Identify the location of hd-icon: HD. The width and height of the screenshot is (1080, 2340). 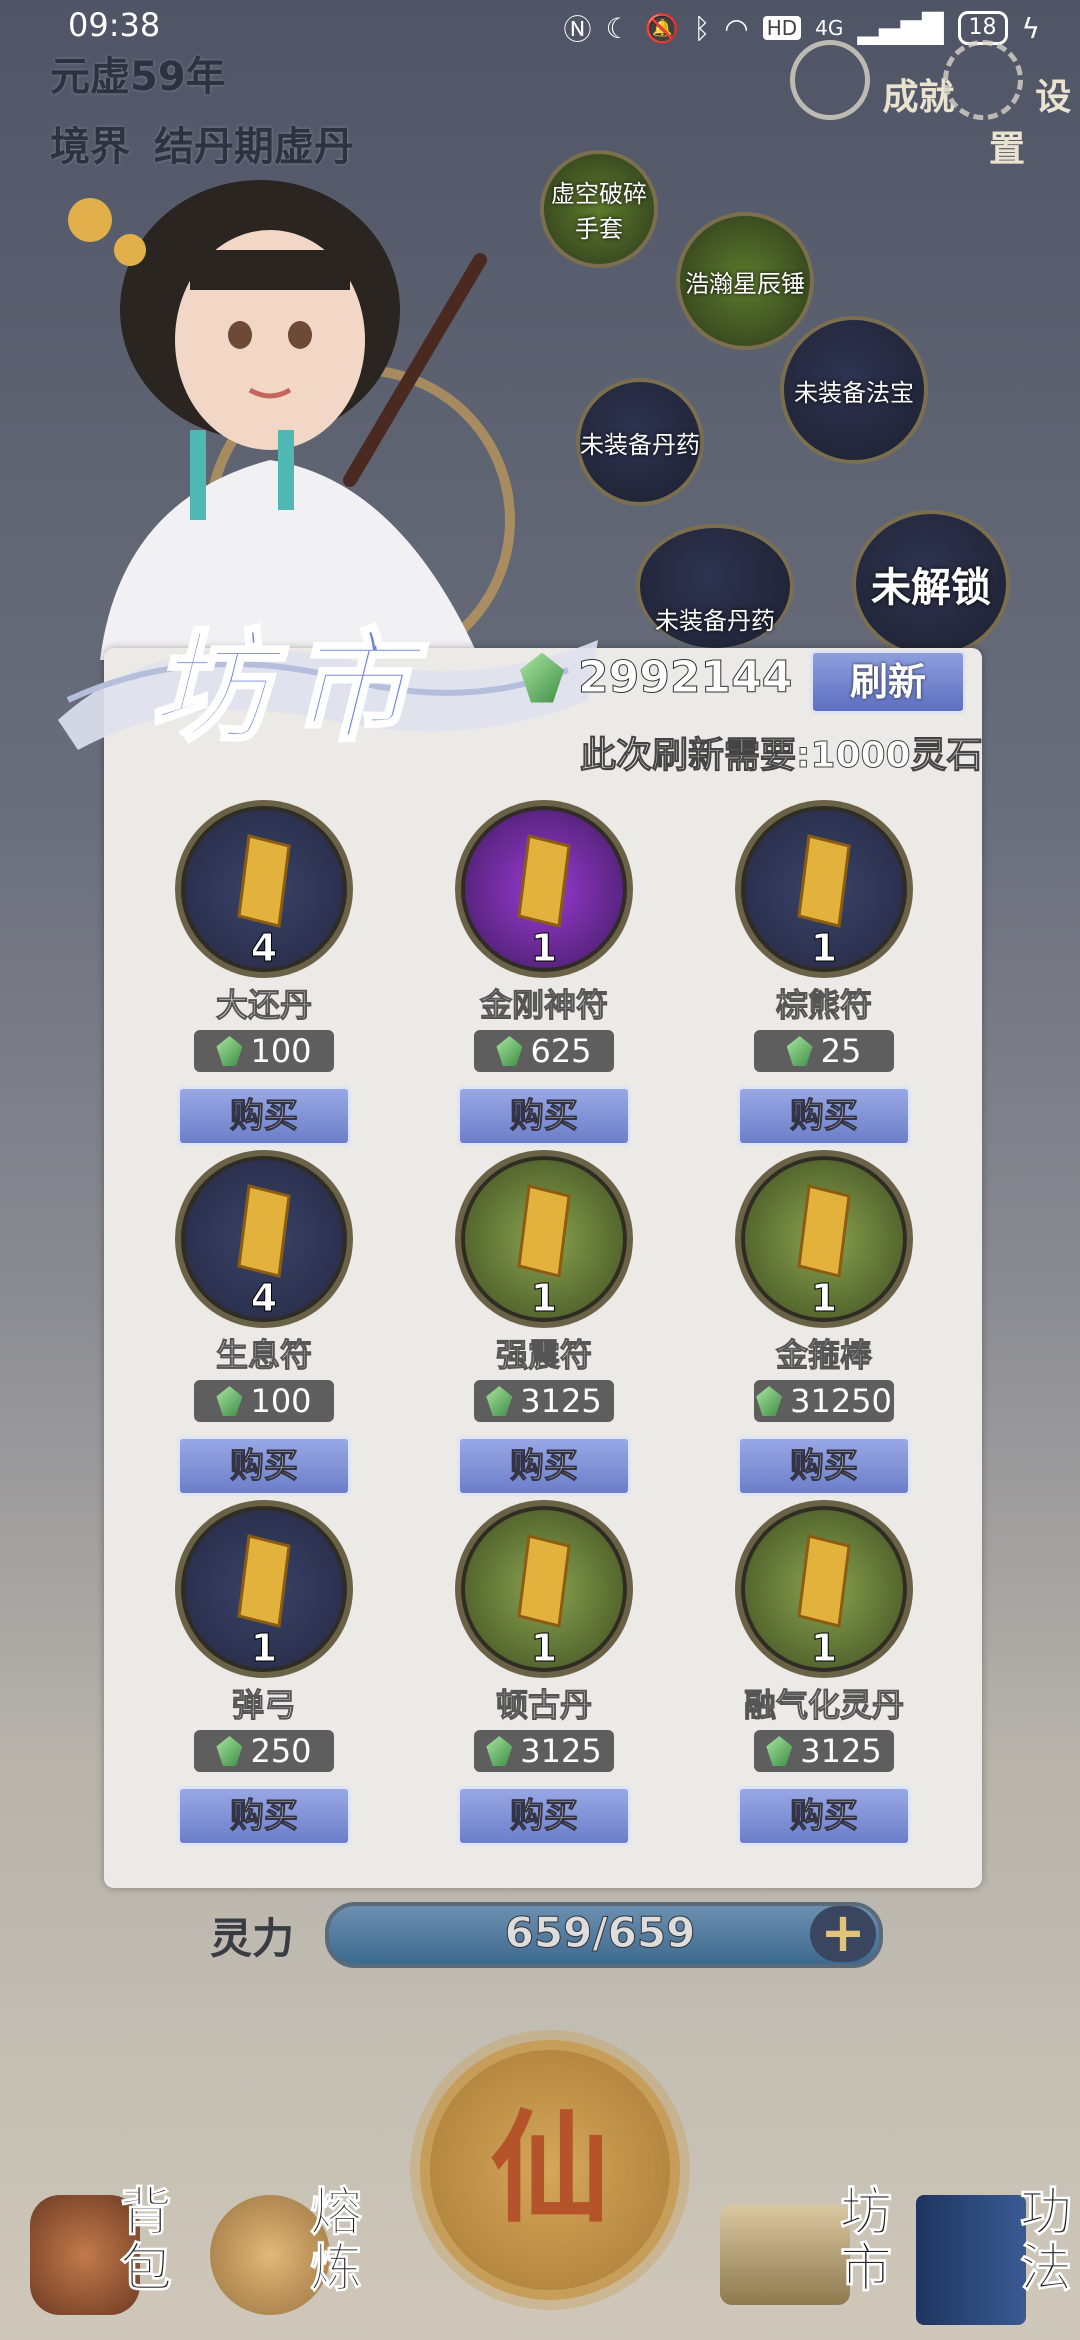
(782, 28).